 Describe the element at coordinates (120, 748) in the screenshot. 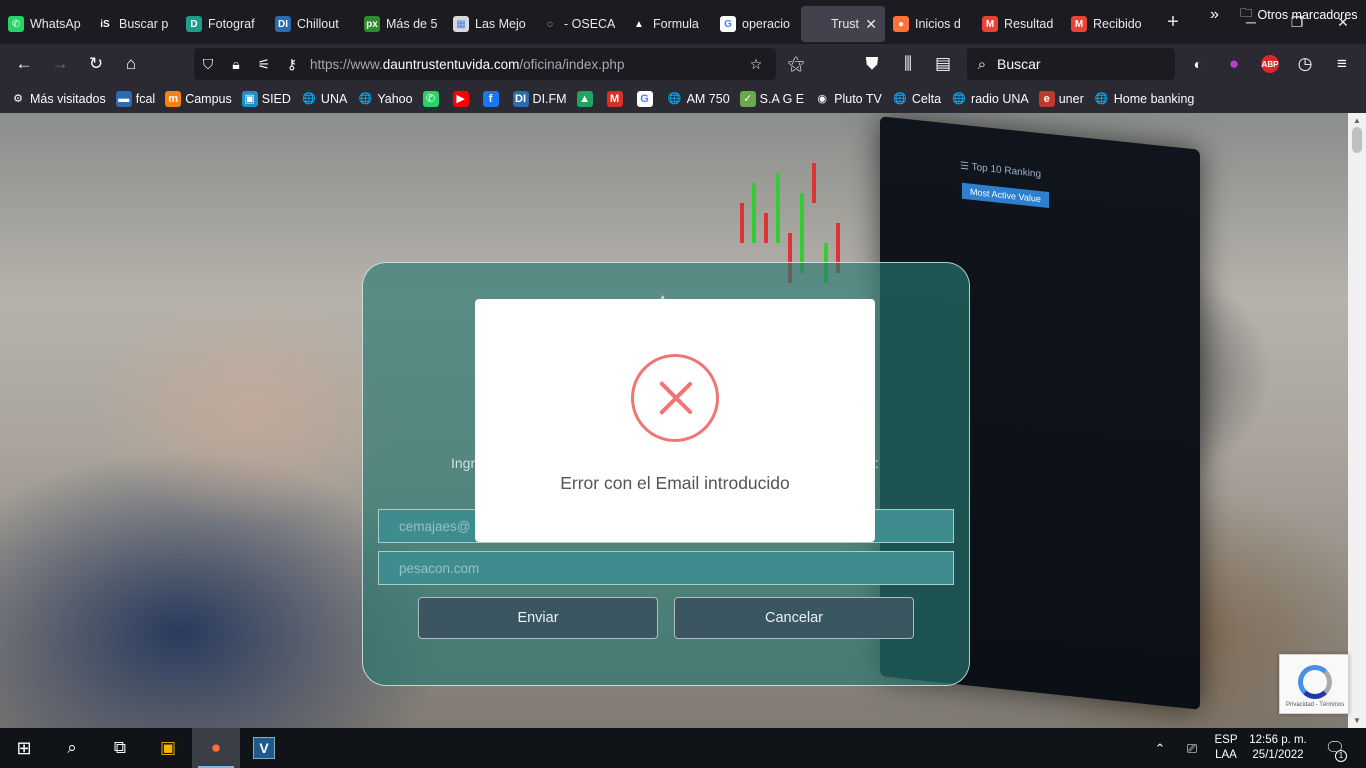

I see `task-view-icon: ⧉` at that location.